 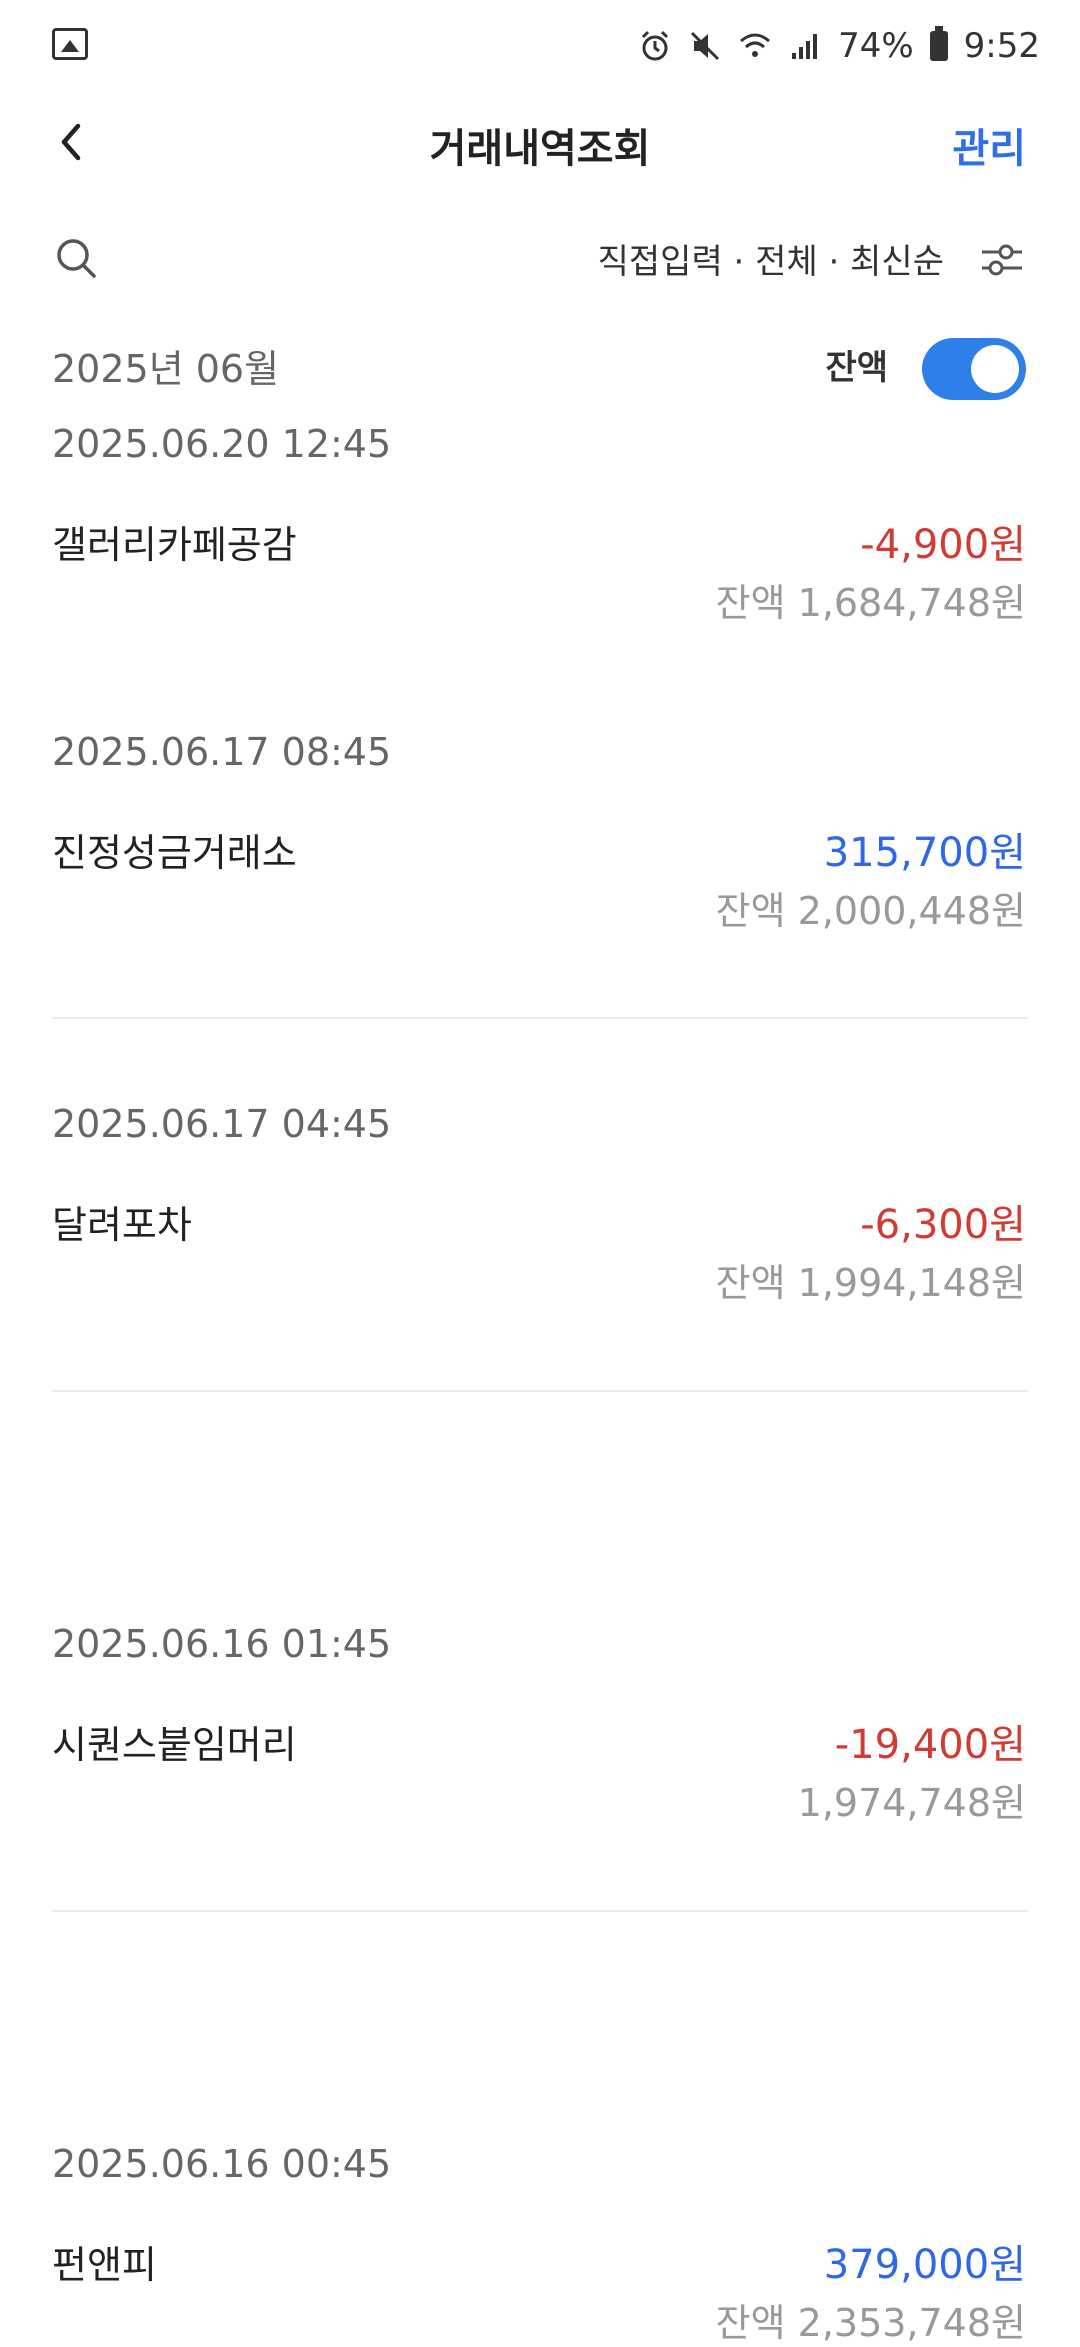 What do you see at coordinates (876, 46) in the screenshot?
I see `battery-percent: 74%` at bounding box center [876, 46].